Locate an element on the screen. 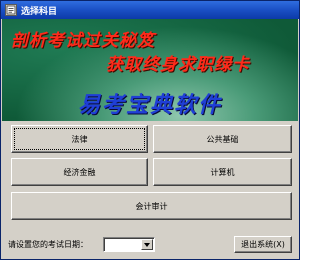 The height and width of the screenshot is (260, 320). subject-accounting-audit-button: 会计审计 is located at coordinates (151, 206).